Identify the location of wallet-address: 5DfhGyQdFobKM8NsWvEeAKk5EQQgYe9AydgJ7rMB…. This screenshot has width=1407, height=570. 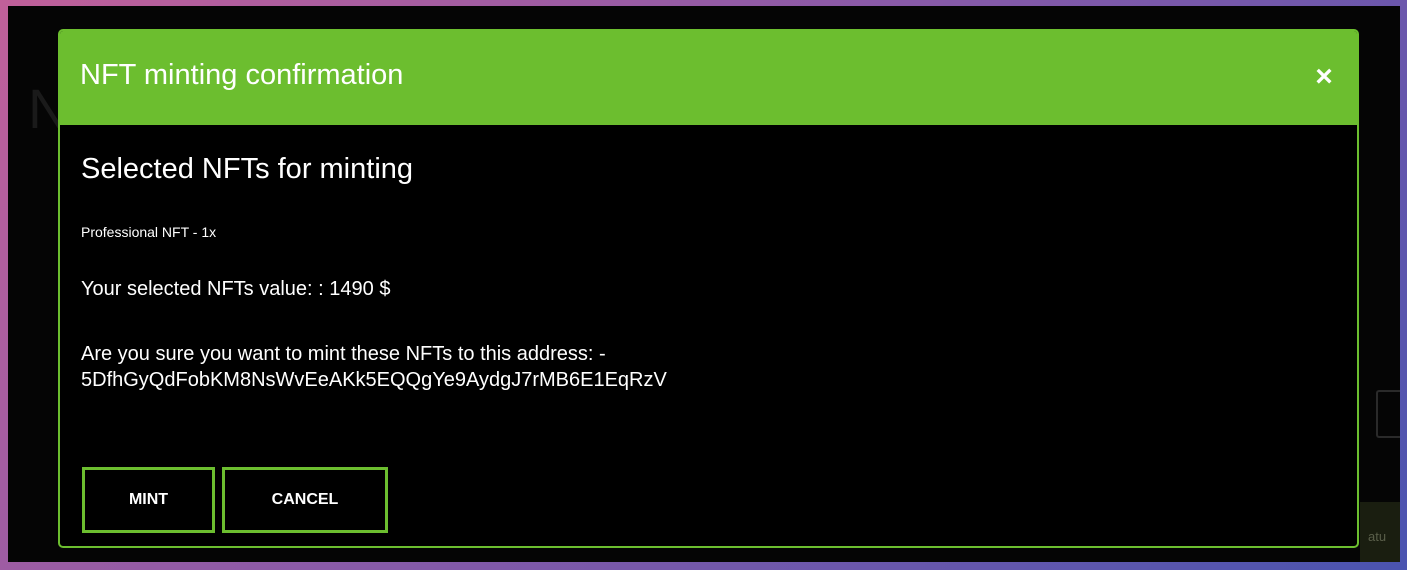
(374, 380).